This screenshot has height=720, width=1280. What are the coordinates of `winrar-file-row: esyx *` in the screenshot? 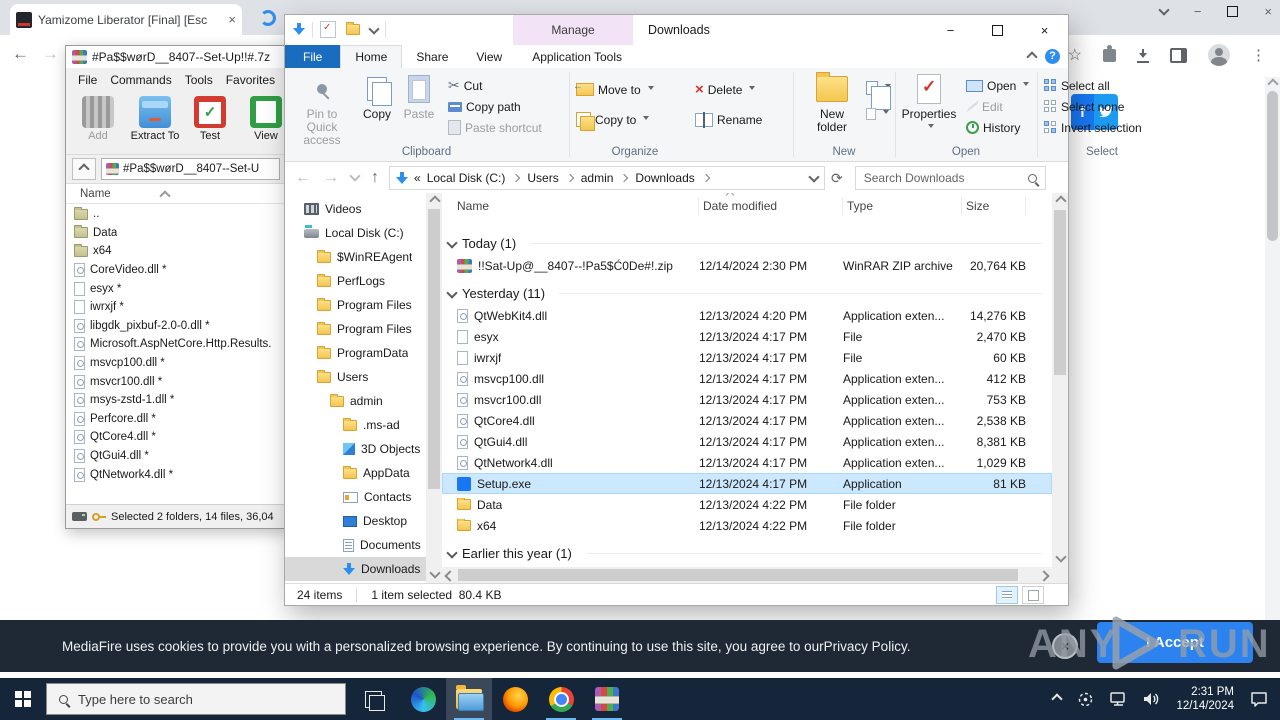 It's located at (176, 288).